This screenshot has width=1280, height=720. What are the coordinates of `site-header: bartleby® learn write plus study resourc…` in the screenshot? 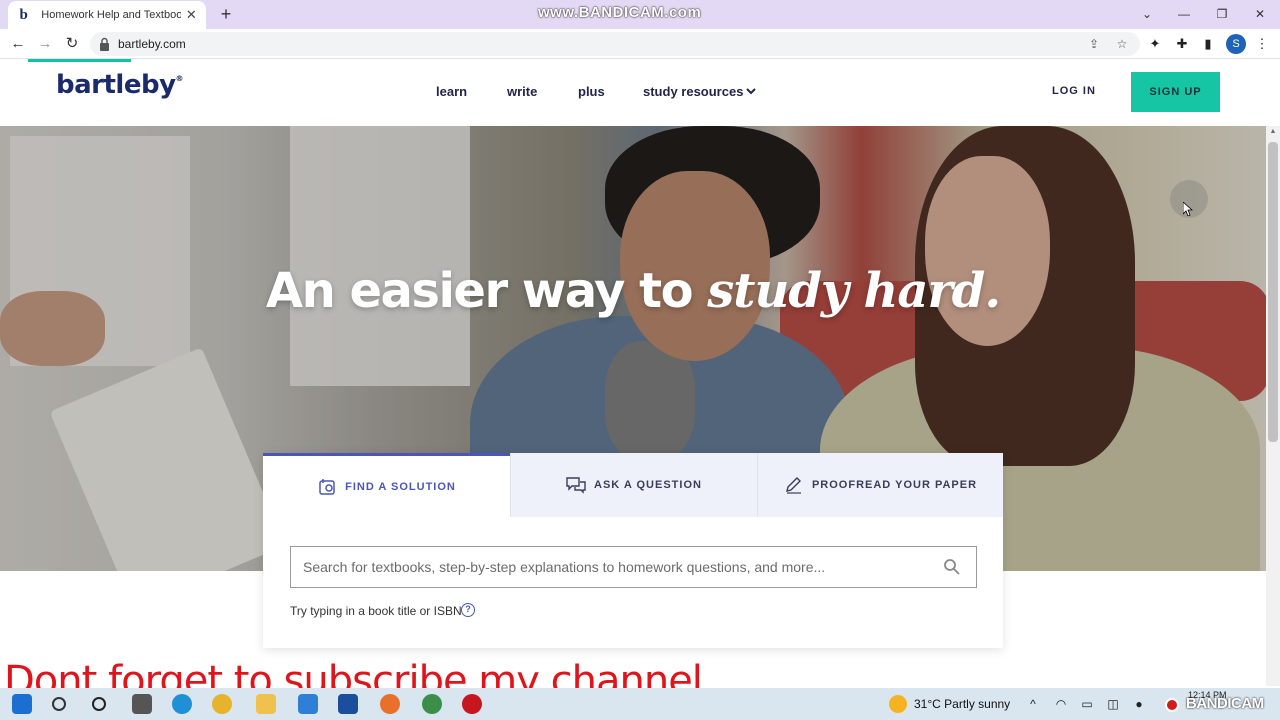 It's located at (640, 94).